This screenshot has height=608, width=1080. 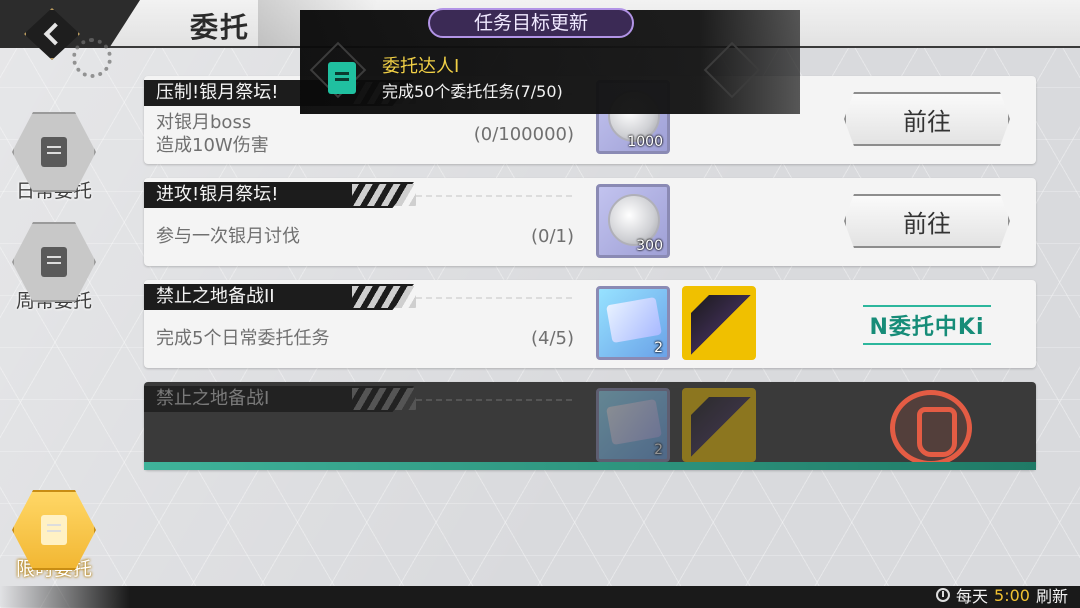 What do you see at coordinates (649, 246) in the screenshot?
I see `reward-quantity: 300` at bounding box center [649, 246].